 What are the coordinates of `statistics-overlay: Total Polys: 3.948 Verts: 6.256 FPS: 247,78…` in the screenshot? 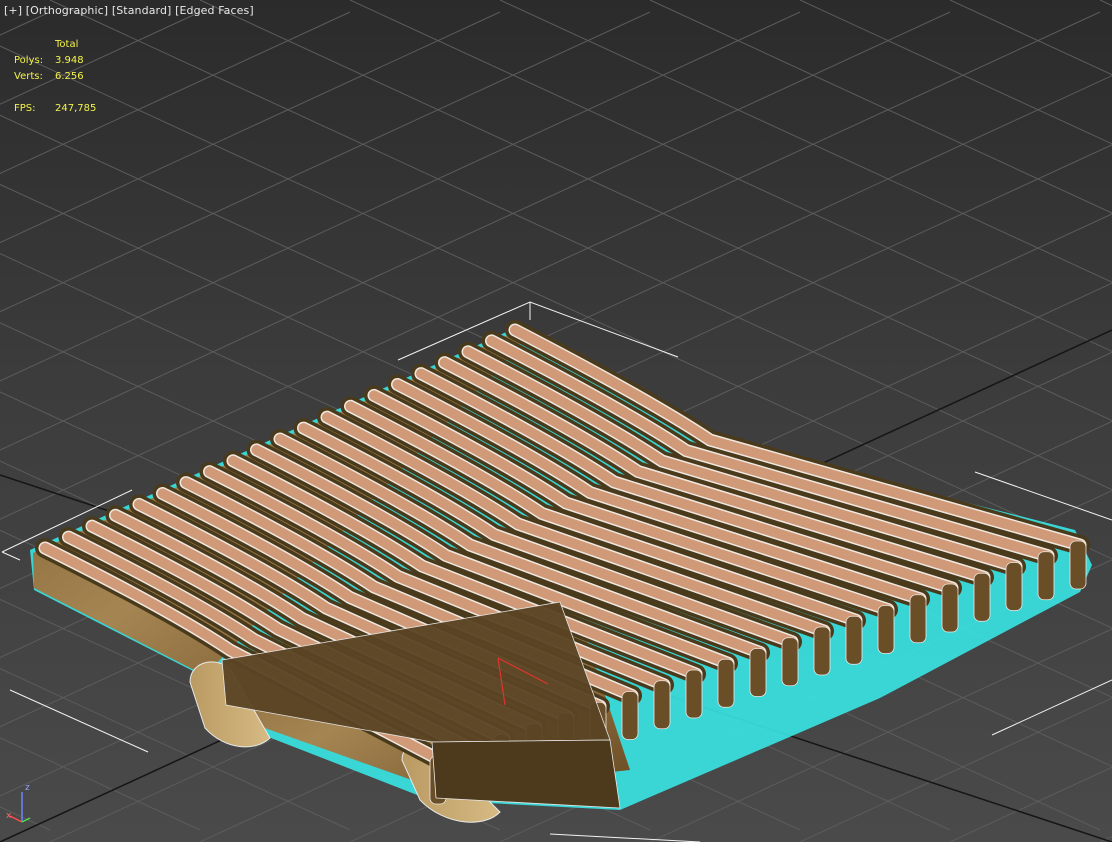 It's located at (55, 77).